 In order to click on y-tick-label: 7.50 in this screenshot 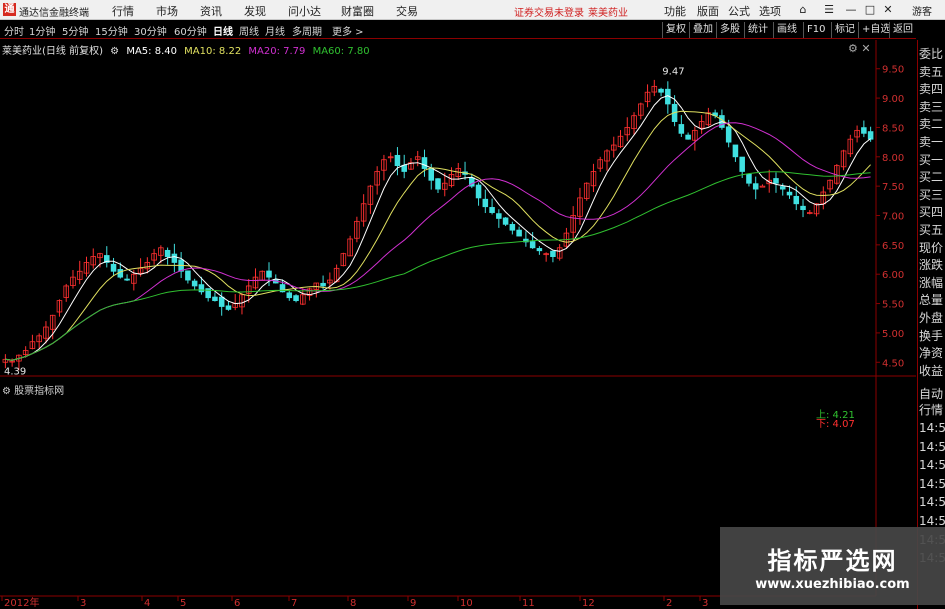, I will do `click(893, 187)`.